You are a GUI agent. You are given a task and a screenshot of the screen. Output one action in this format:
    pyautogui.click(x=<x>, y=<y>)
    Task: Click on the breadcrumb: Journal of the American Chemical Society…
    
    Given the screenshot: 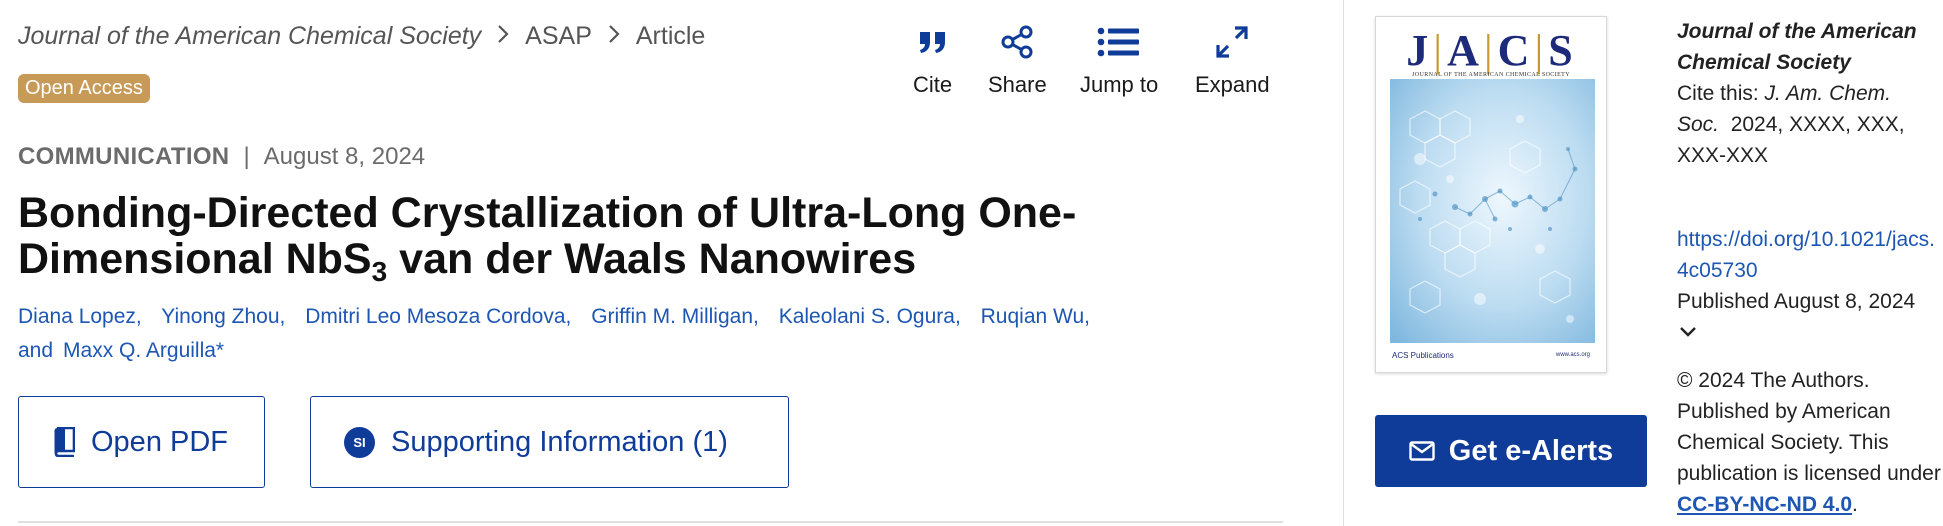 What is the action you would take?
    pyautogui.click(x=361, y=36)
    